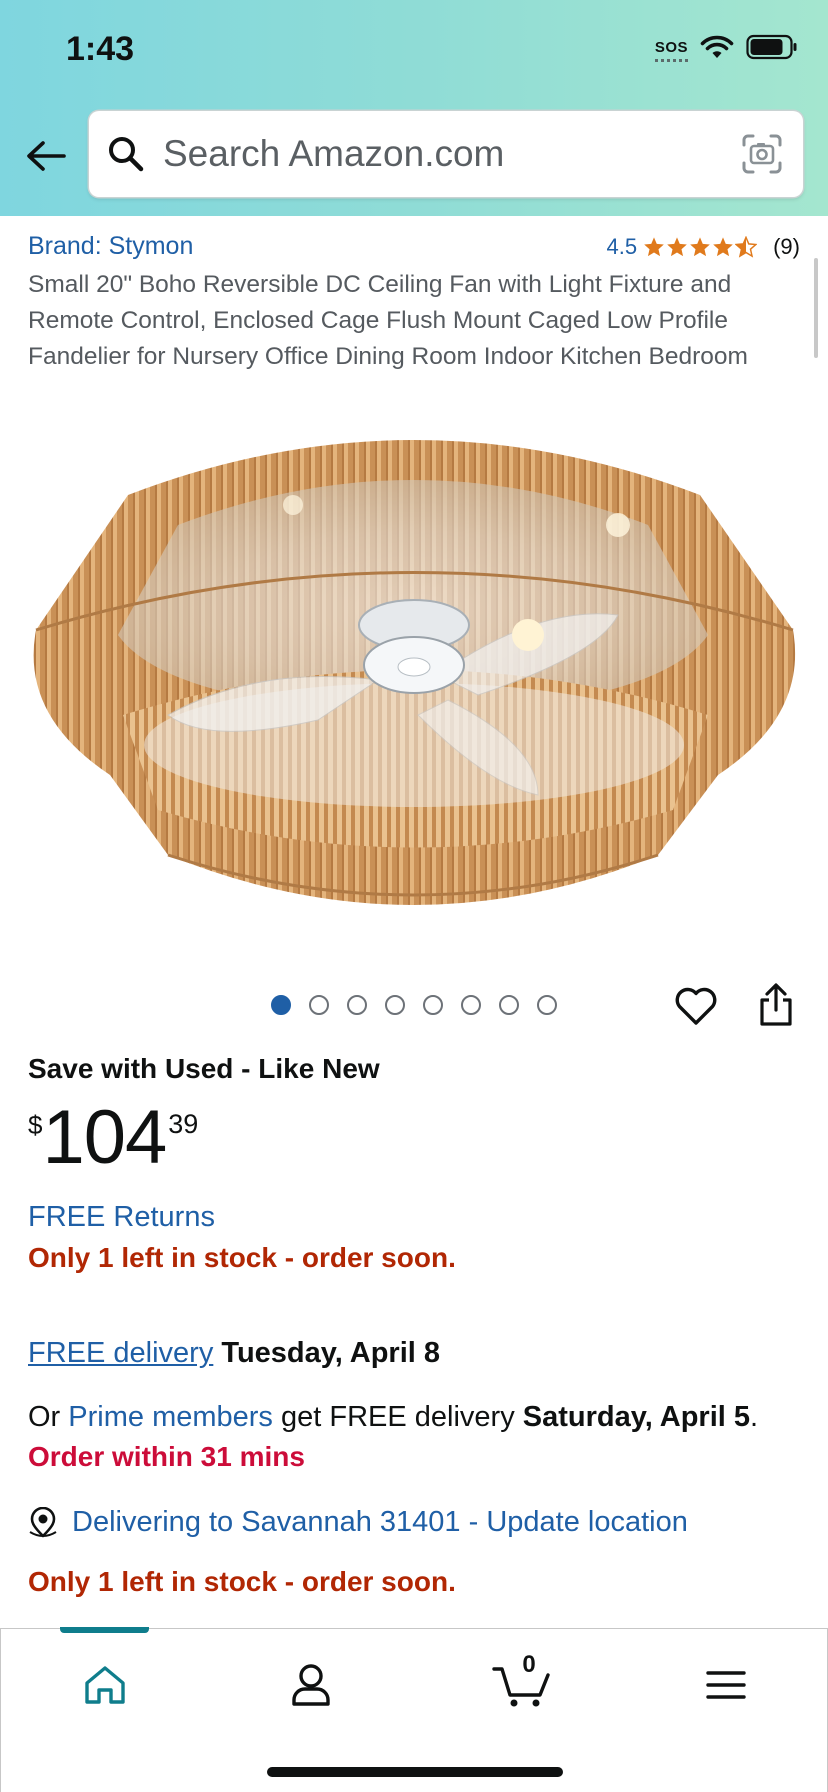 Image resolution: width=828 pixels, height=1792 pixels. I want to click on location-pin-icon, so click(43, 1521).